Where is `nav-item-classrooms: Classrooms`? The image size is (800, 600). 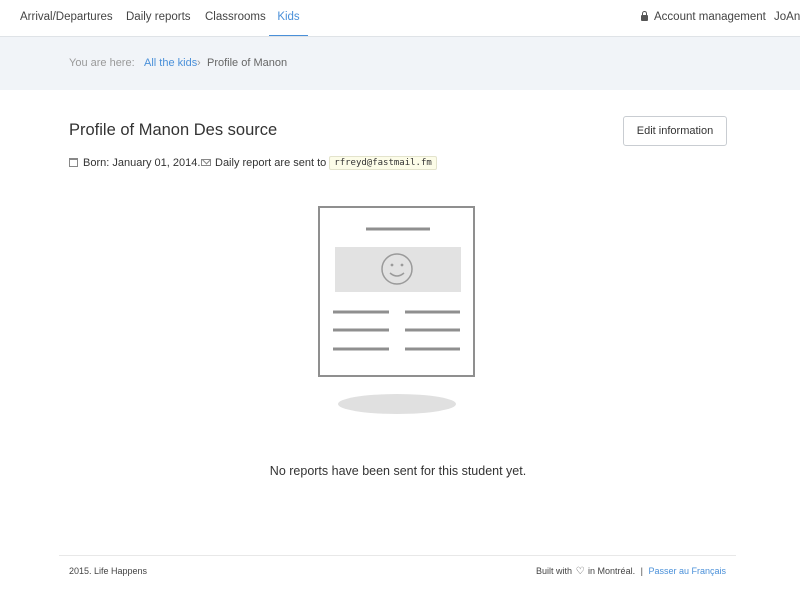
nav-item-classrooms: Classrooms is located at coordinates (235, 18).